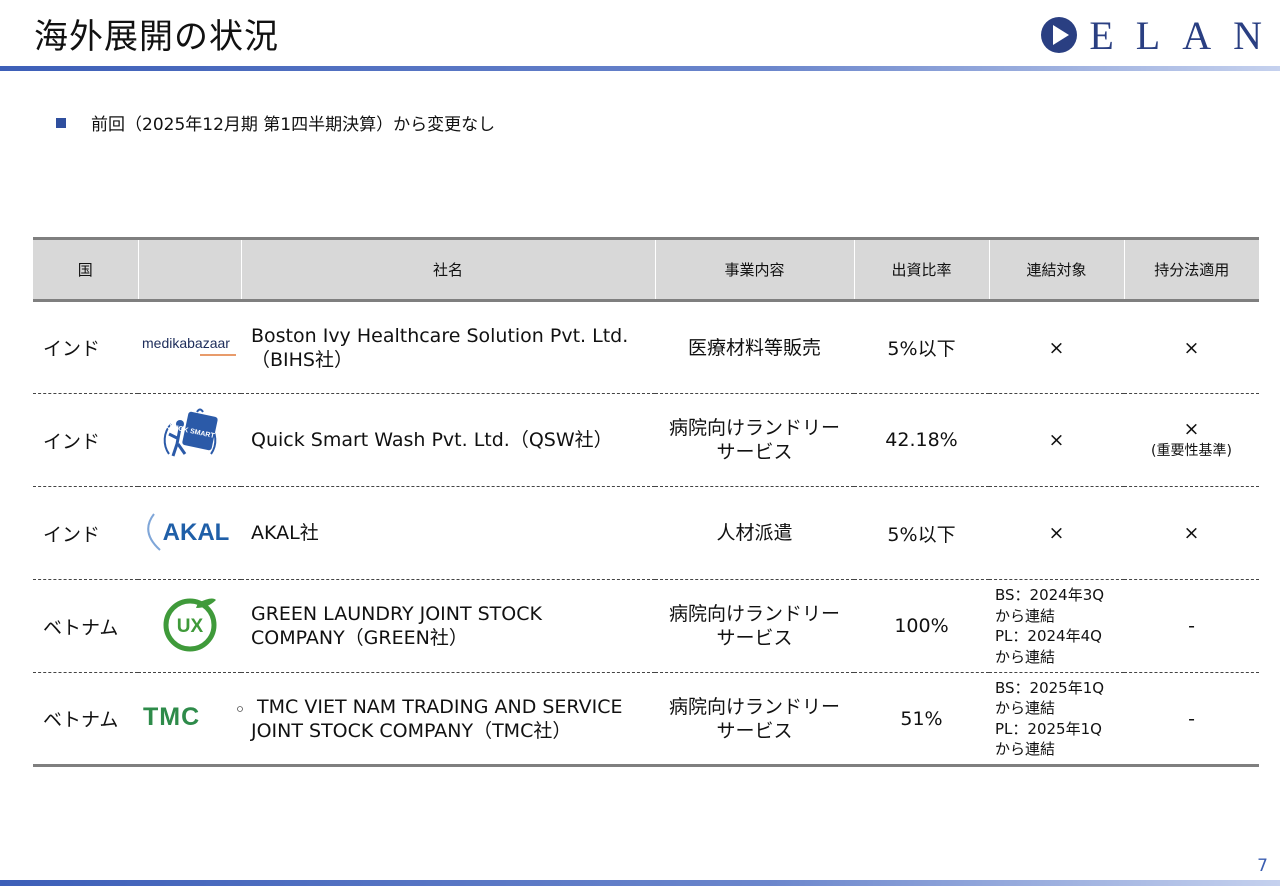 This screenshot has height=886, width=1280. I want to click on business-line: 医療材料等販売, so click(754, 347).